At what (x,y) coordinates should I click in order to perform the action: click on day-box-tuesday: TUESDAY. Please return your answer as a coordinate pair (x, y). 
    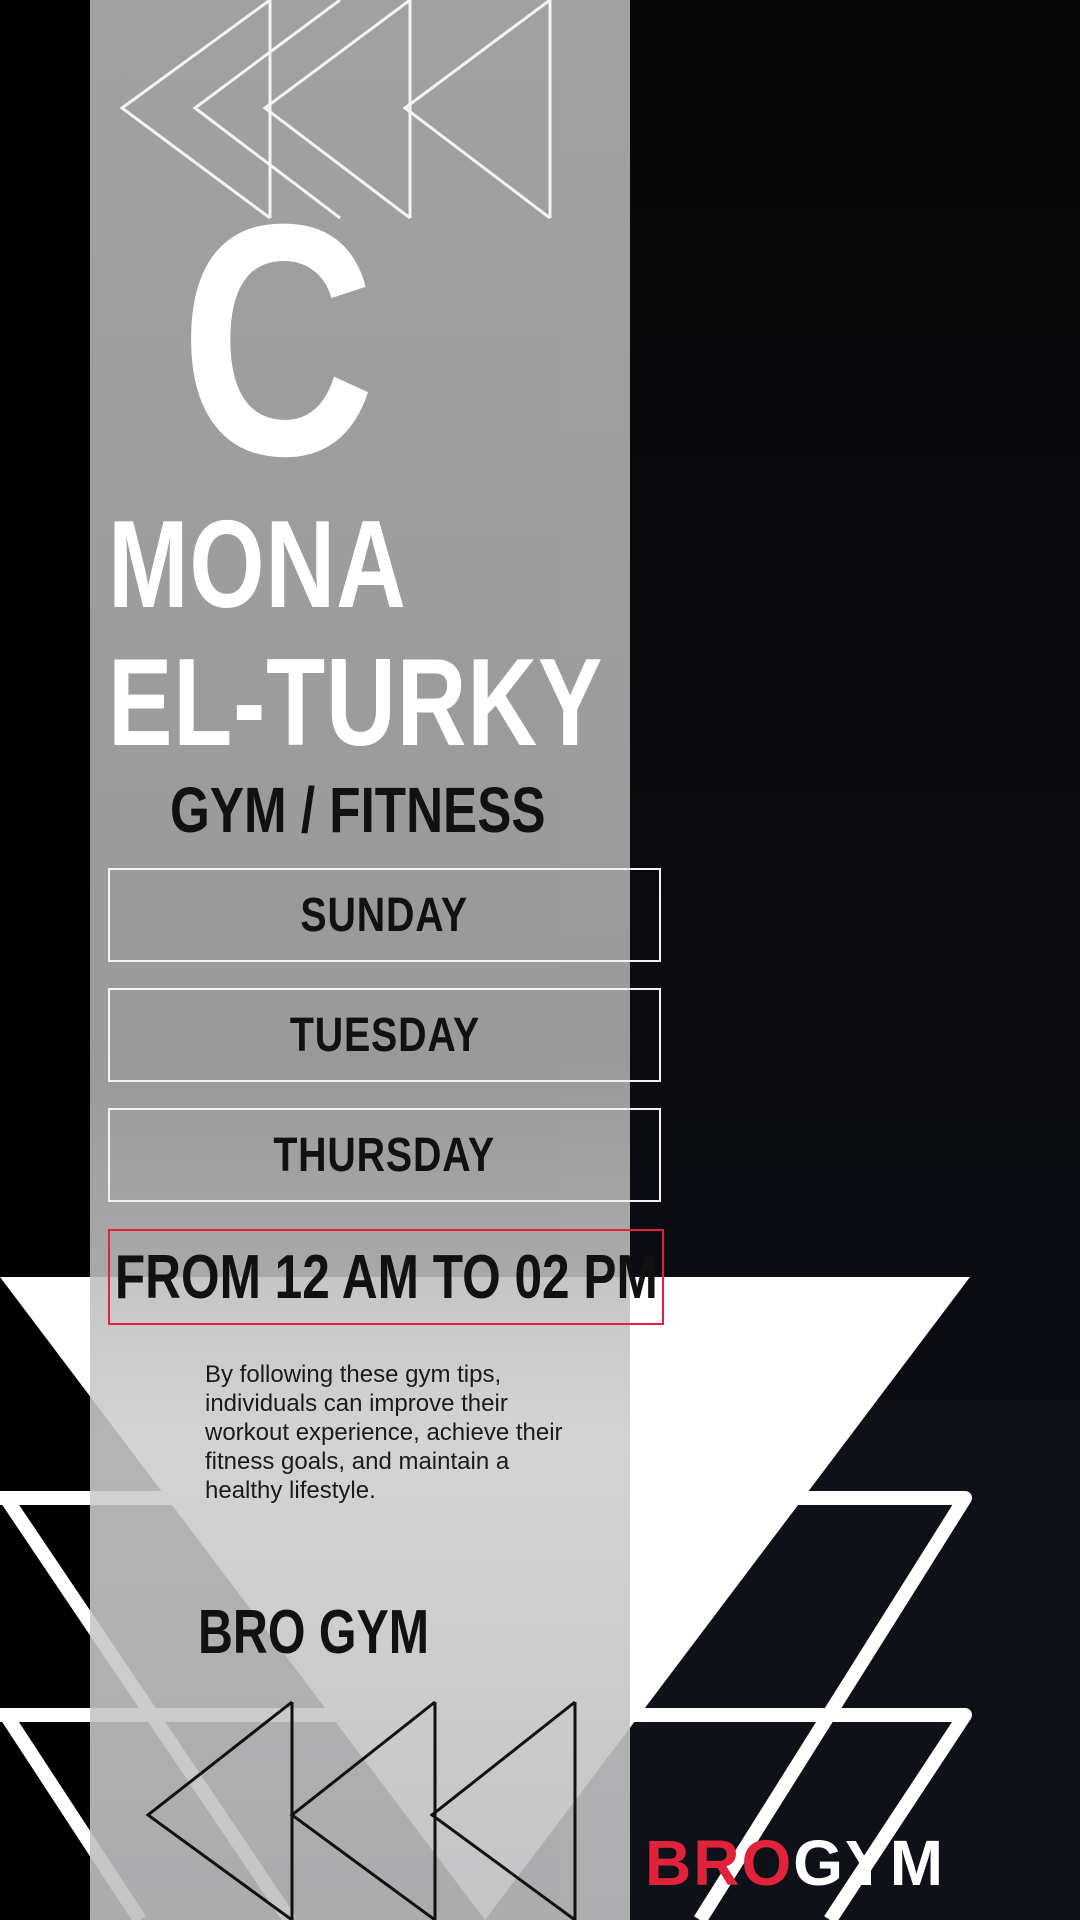
    Looking at the image, I should click on (384, 1035).